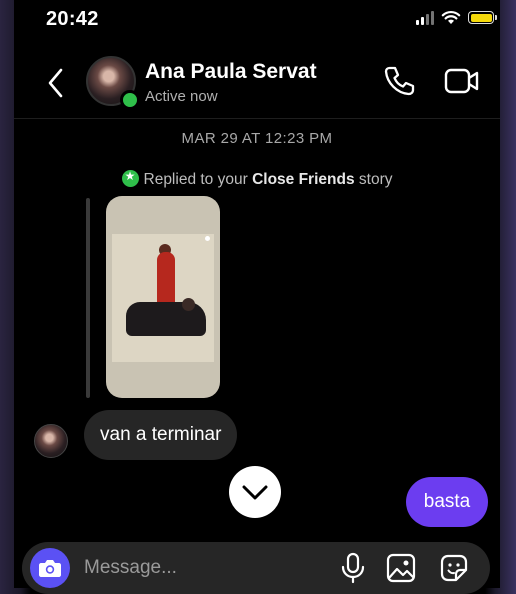  I want to click on story-reply-label: Replied to your Close Friends story, so click(257, 179).